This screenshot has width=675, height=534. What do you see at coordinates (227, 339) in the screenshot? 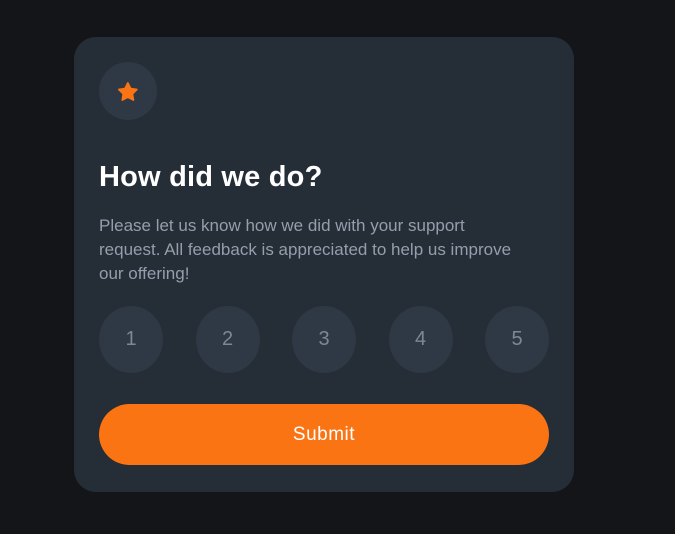
I see `rating-button-2: 2` at bounding box center [227, 339].